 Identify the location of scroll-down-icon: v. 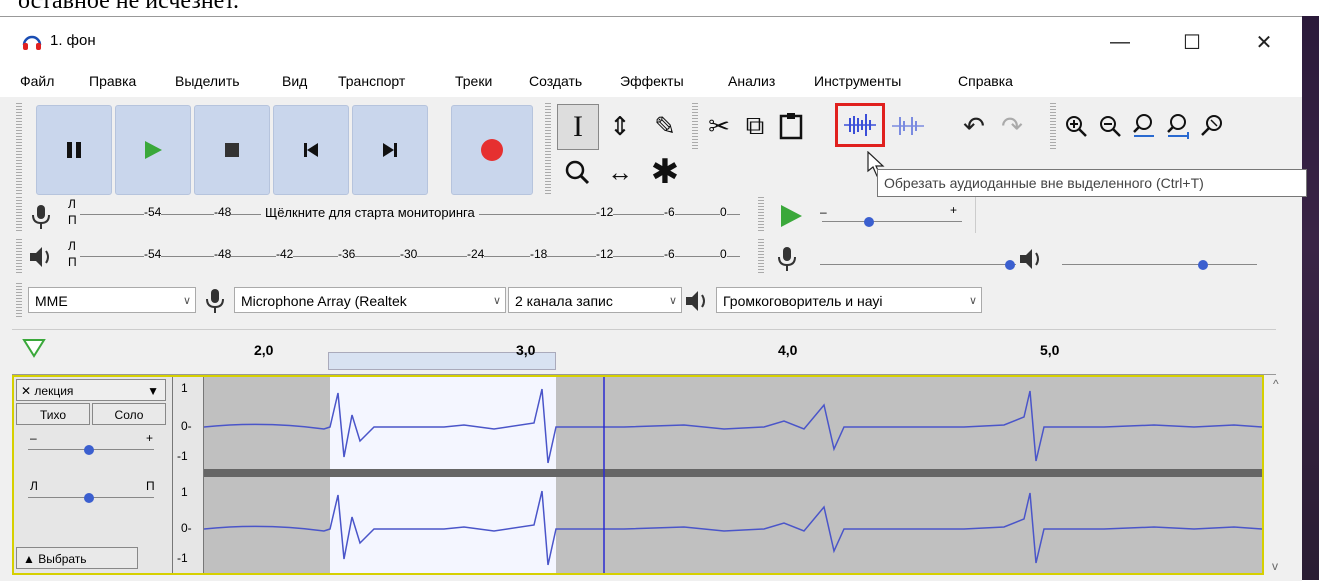
(1275, 566).